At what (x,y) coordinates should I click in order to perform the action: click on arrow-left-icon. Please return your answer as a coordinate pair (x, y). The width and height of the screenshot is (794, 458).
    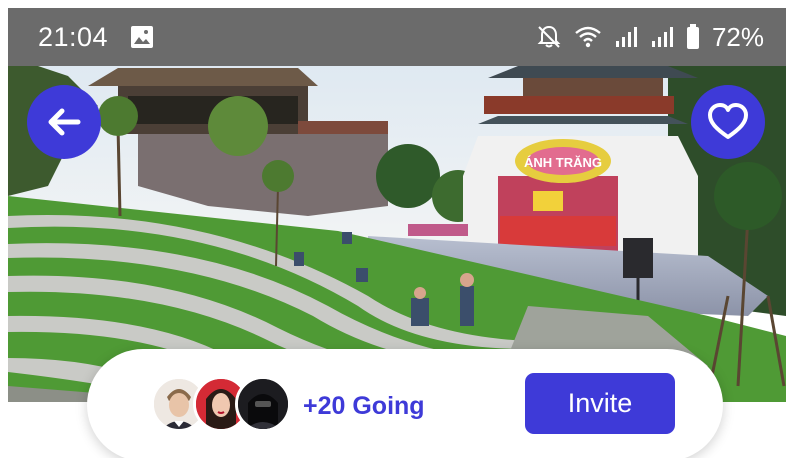
    Looking at the image, I should click on (64, 122).